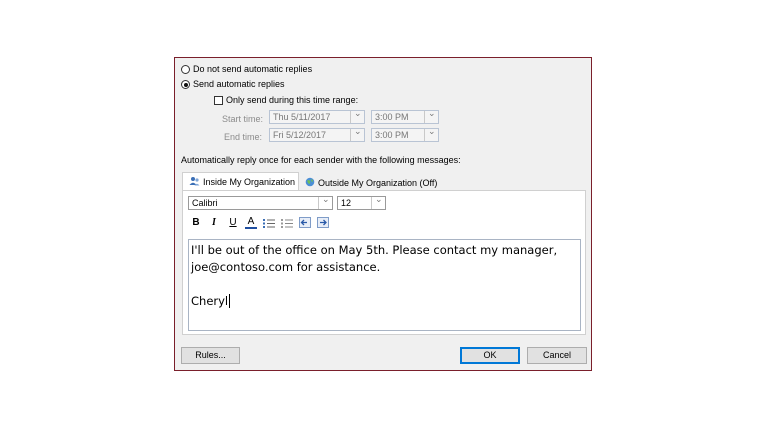 This screenshot has width=768, height=432. I want to click on start-date-value: Thu 5/11/2017, so click(302, 117).